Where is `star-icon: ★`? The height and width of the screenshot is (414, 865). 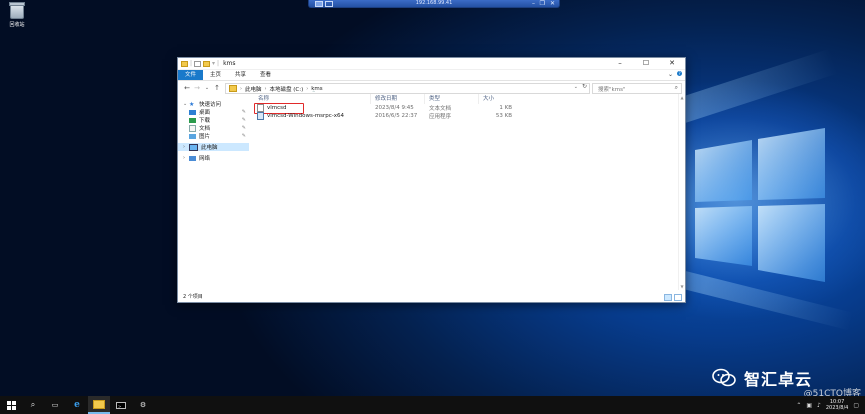 star-icon: ★ is located at coordinates (192, 104).